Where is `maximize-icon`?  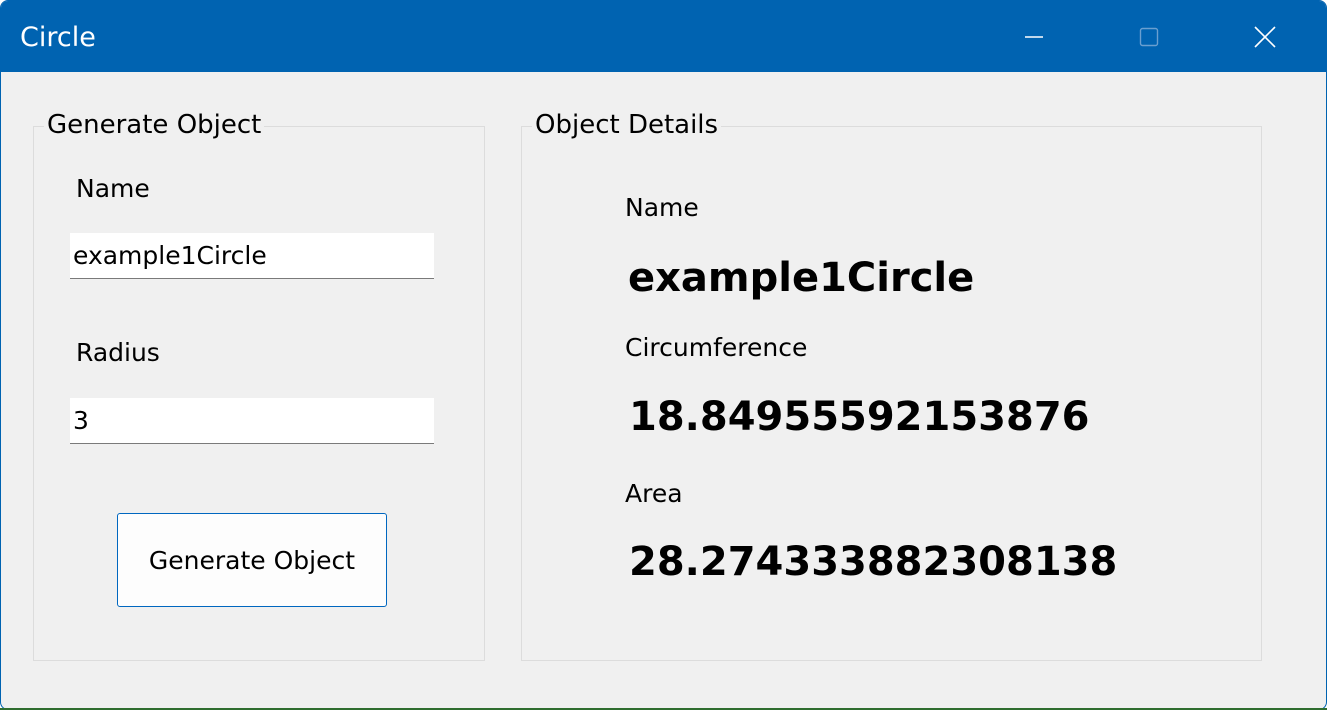
maximize-icon is located at coordinates (1149, 36).